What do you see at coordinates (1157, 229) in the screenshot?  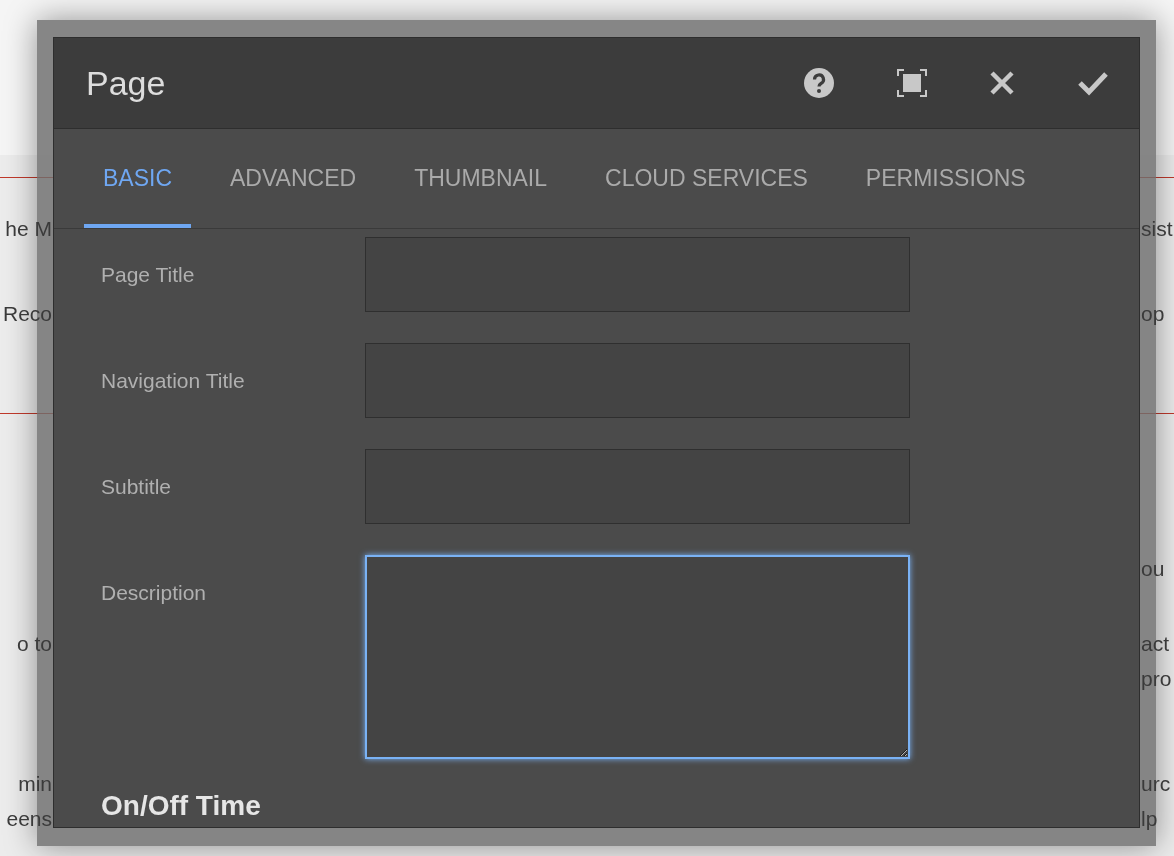 I see `page-text: sist` at bounding box center [1157, 229].